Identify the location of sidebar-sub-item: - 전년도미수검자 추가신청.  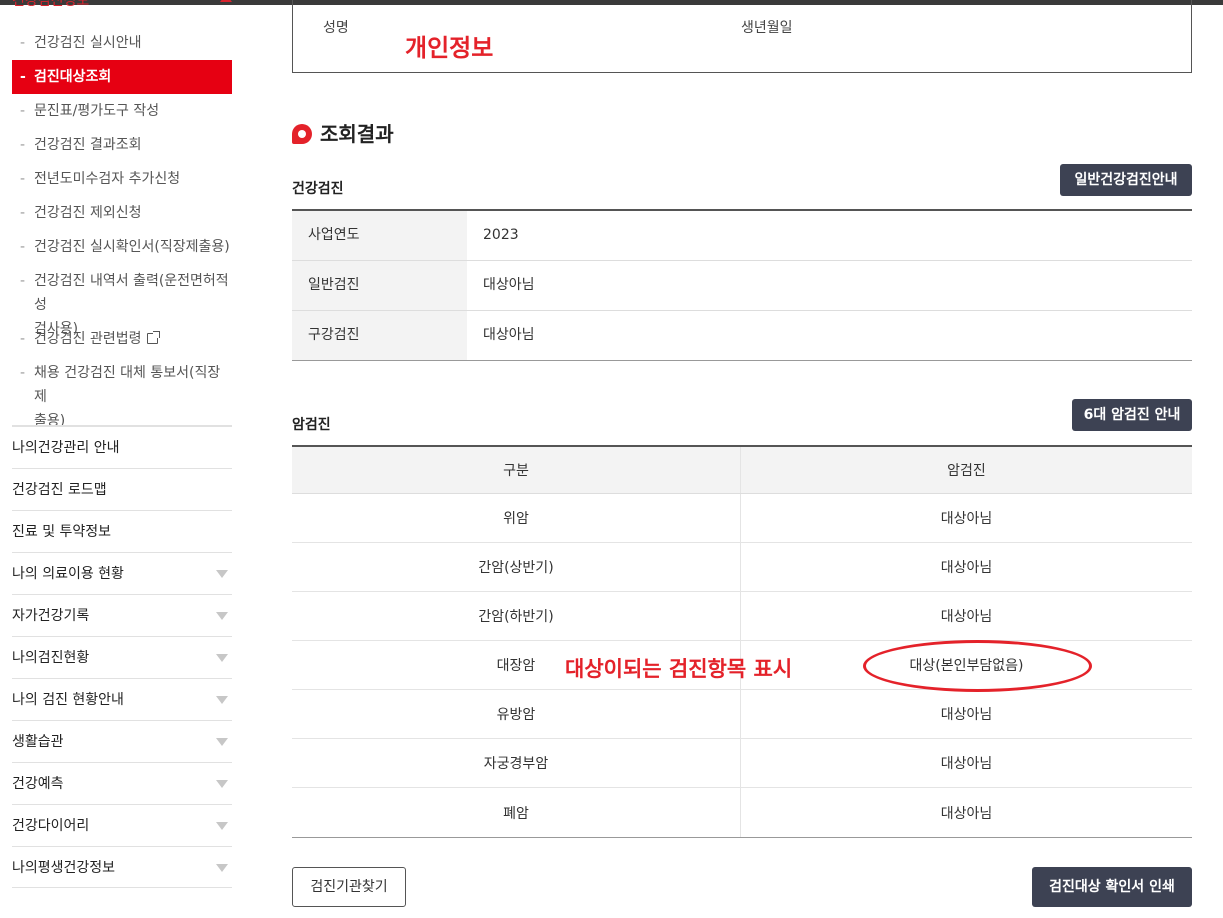
(122, 179).